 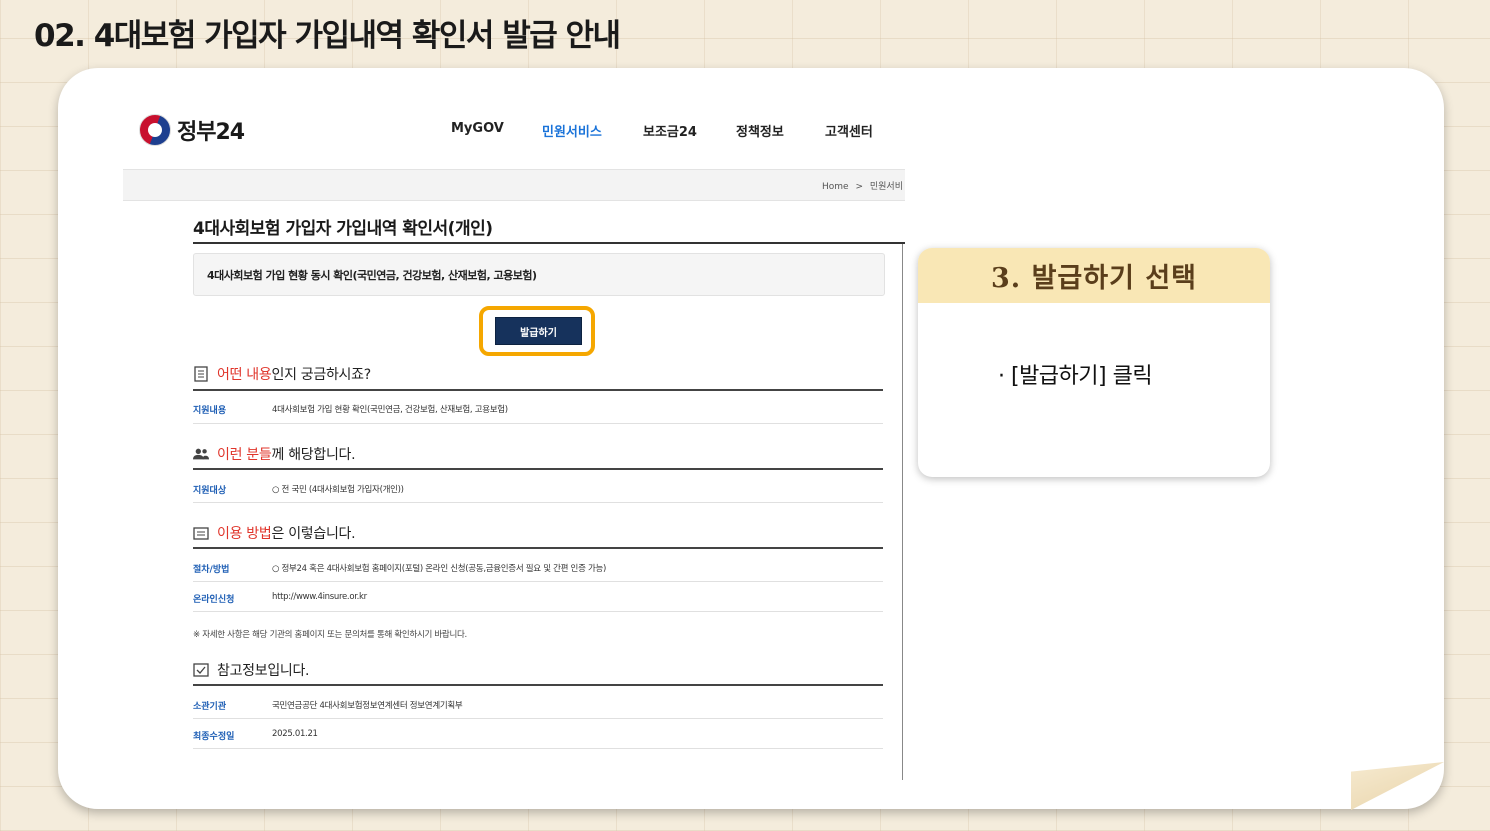 I want to click on row-value: 국민연금공단 4대사회보험정보연계센터 정보연계기획부, so click(x=367, y=706).